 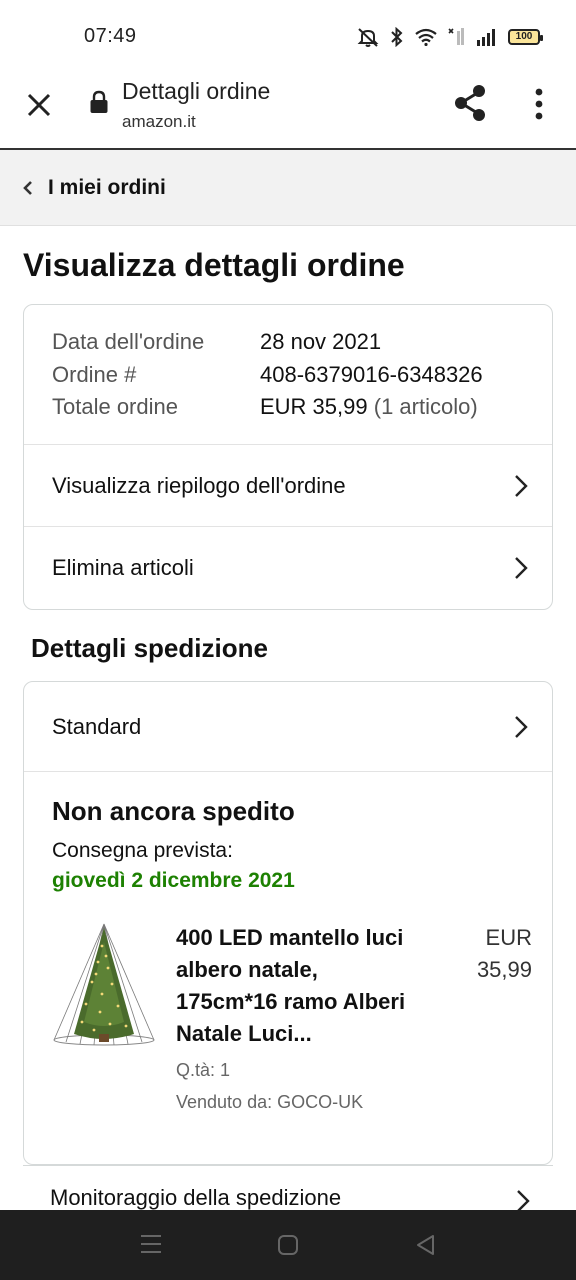 What do you see at coordinates (288, 1165) in the screenshot?
I see `divider` at bounding box center [288, 1165].